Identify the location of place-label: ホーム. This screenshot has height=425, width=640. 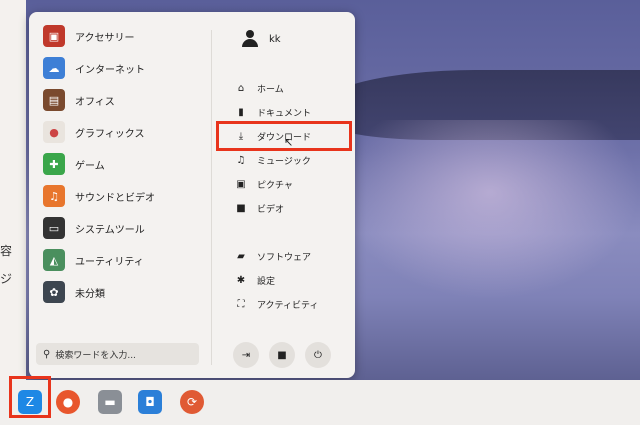
(270, 89).